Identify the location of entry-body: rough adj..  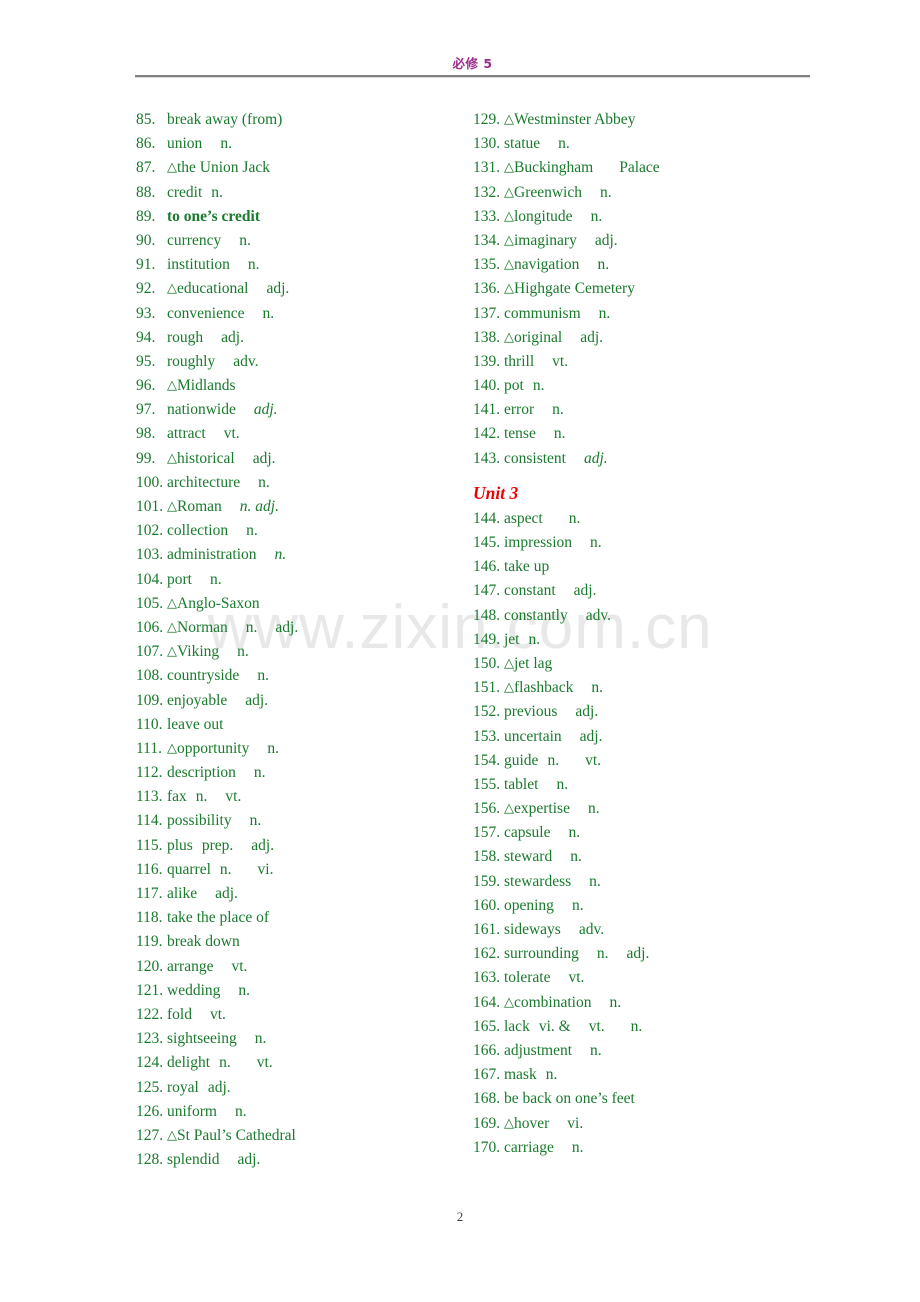
(205, 338).